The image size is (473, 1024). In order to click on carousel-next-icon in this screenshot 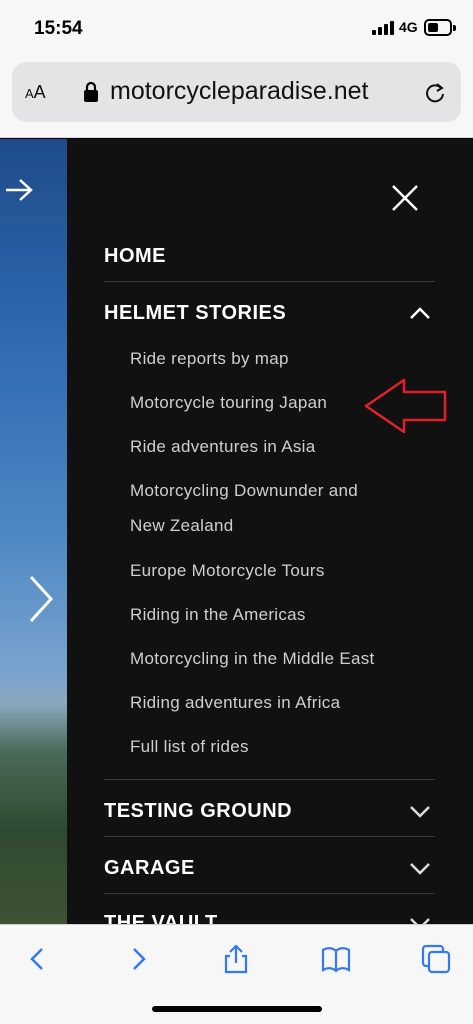, I will do `click(41, 599)`.